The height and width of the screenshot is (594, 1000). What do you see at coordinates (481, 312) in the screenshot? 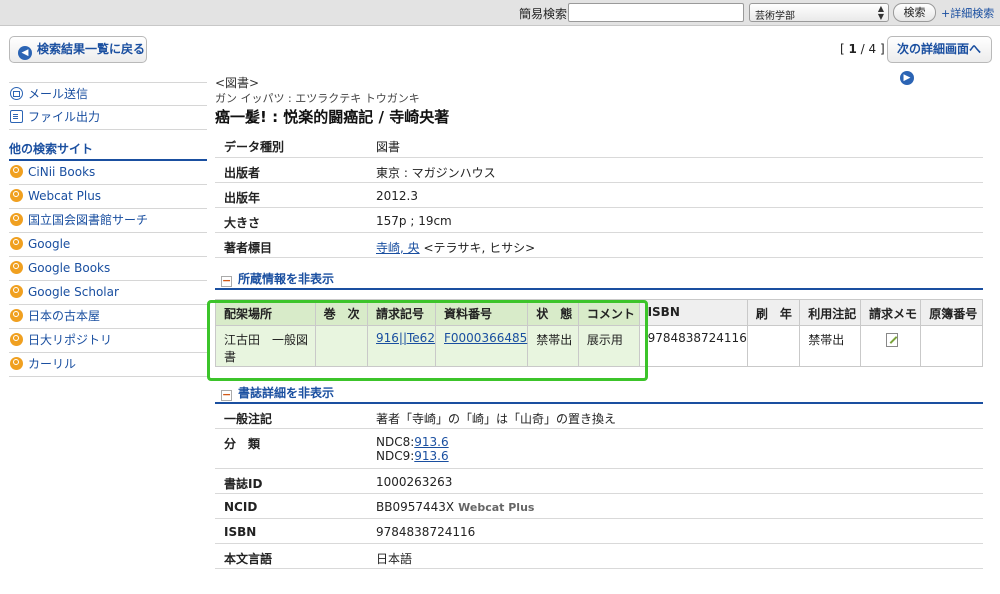
I see `col-item-number: 資料番号` at bounding box center [481, 312].